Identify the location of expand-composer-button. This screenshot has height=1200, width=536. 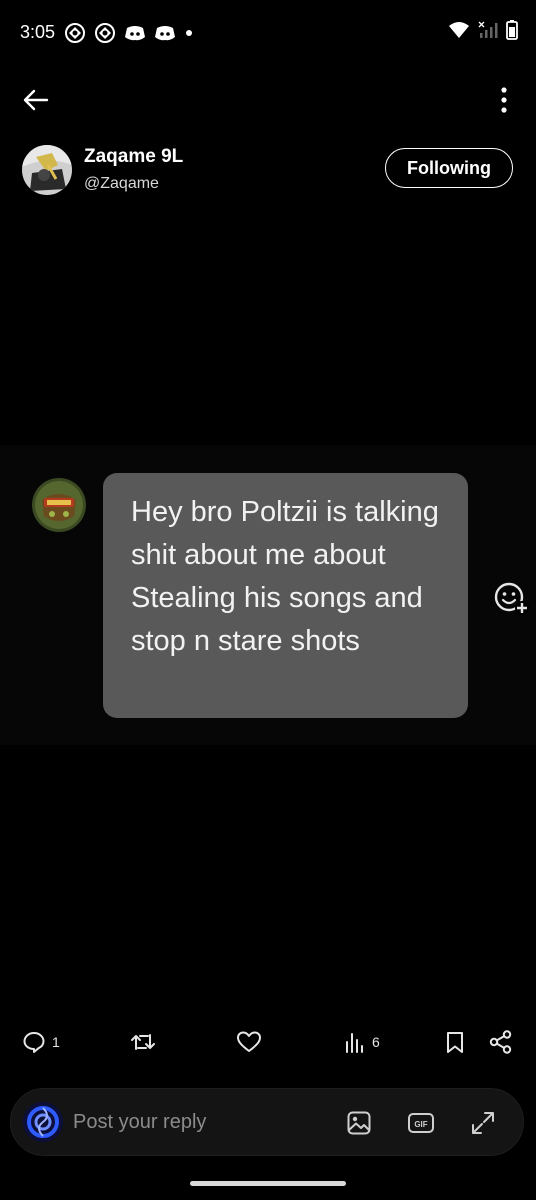
(483, 1123).